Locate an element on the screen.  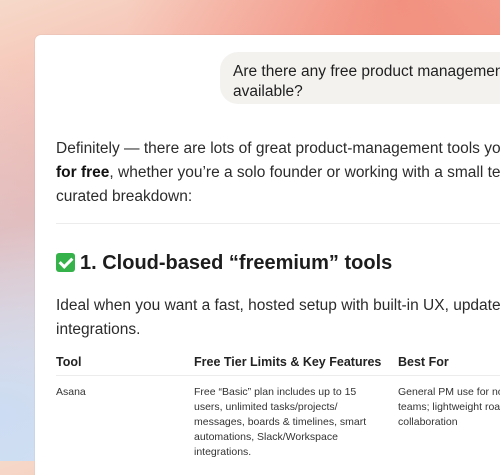
section-title: 1. Cloud-based “freemium” tools is located at coordinates (236, 263).